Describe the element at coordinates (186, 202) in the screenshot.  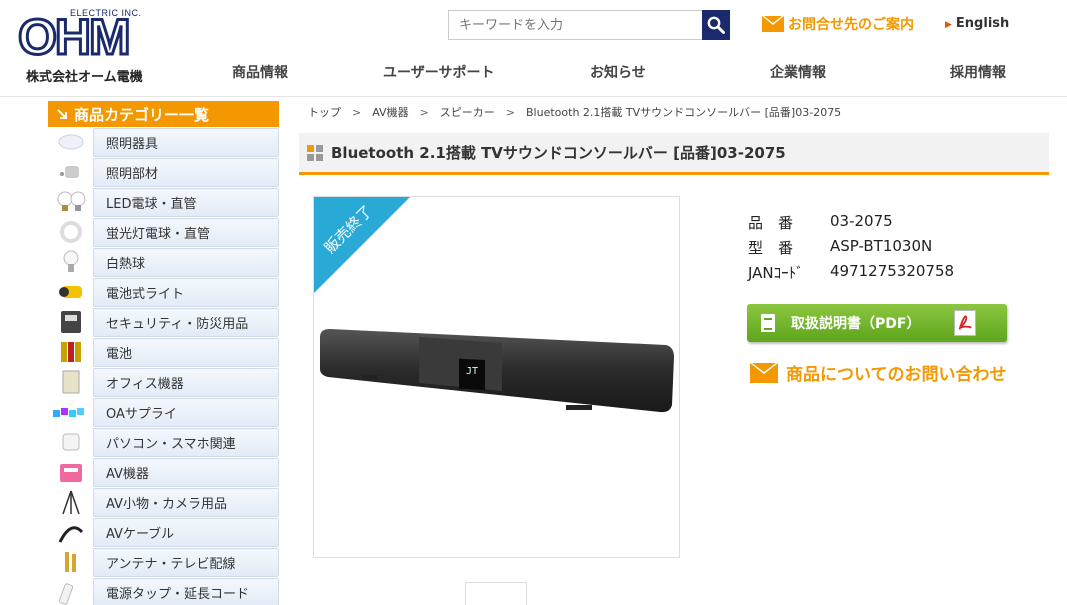
I see `sidebar-item-label: LED電球・直管` at that location.